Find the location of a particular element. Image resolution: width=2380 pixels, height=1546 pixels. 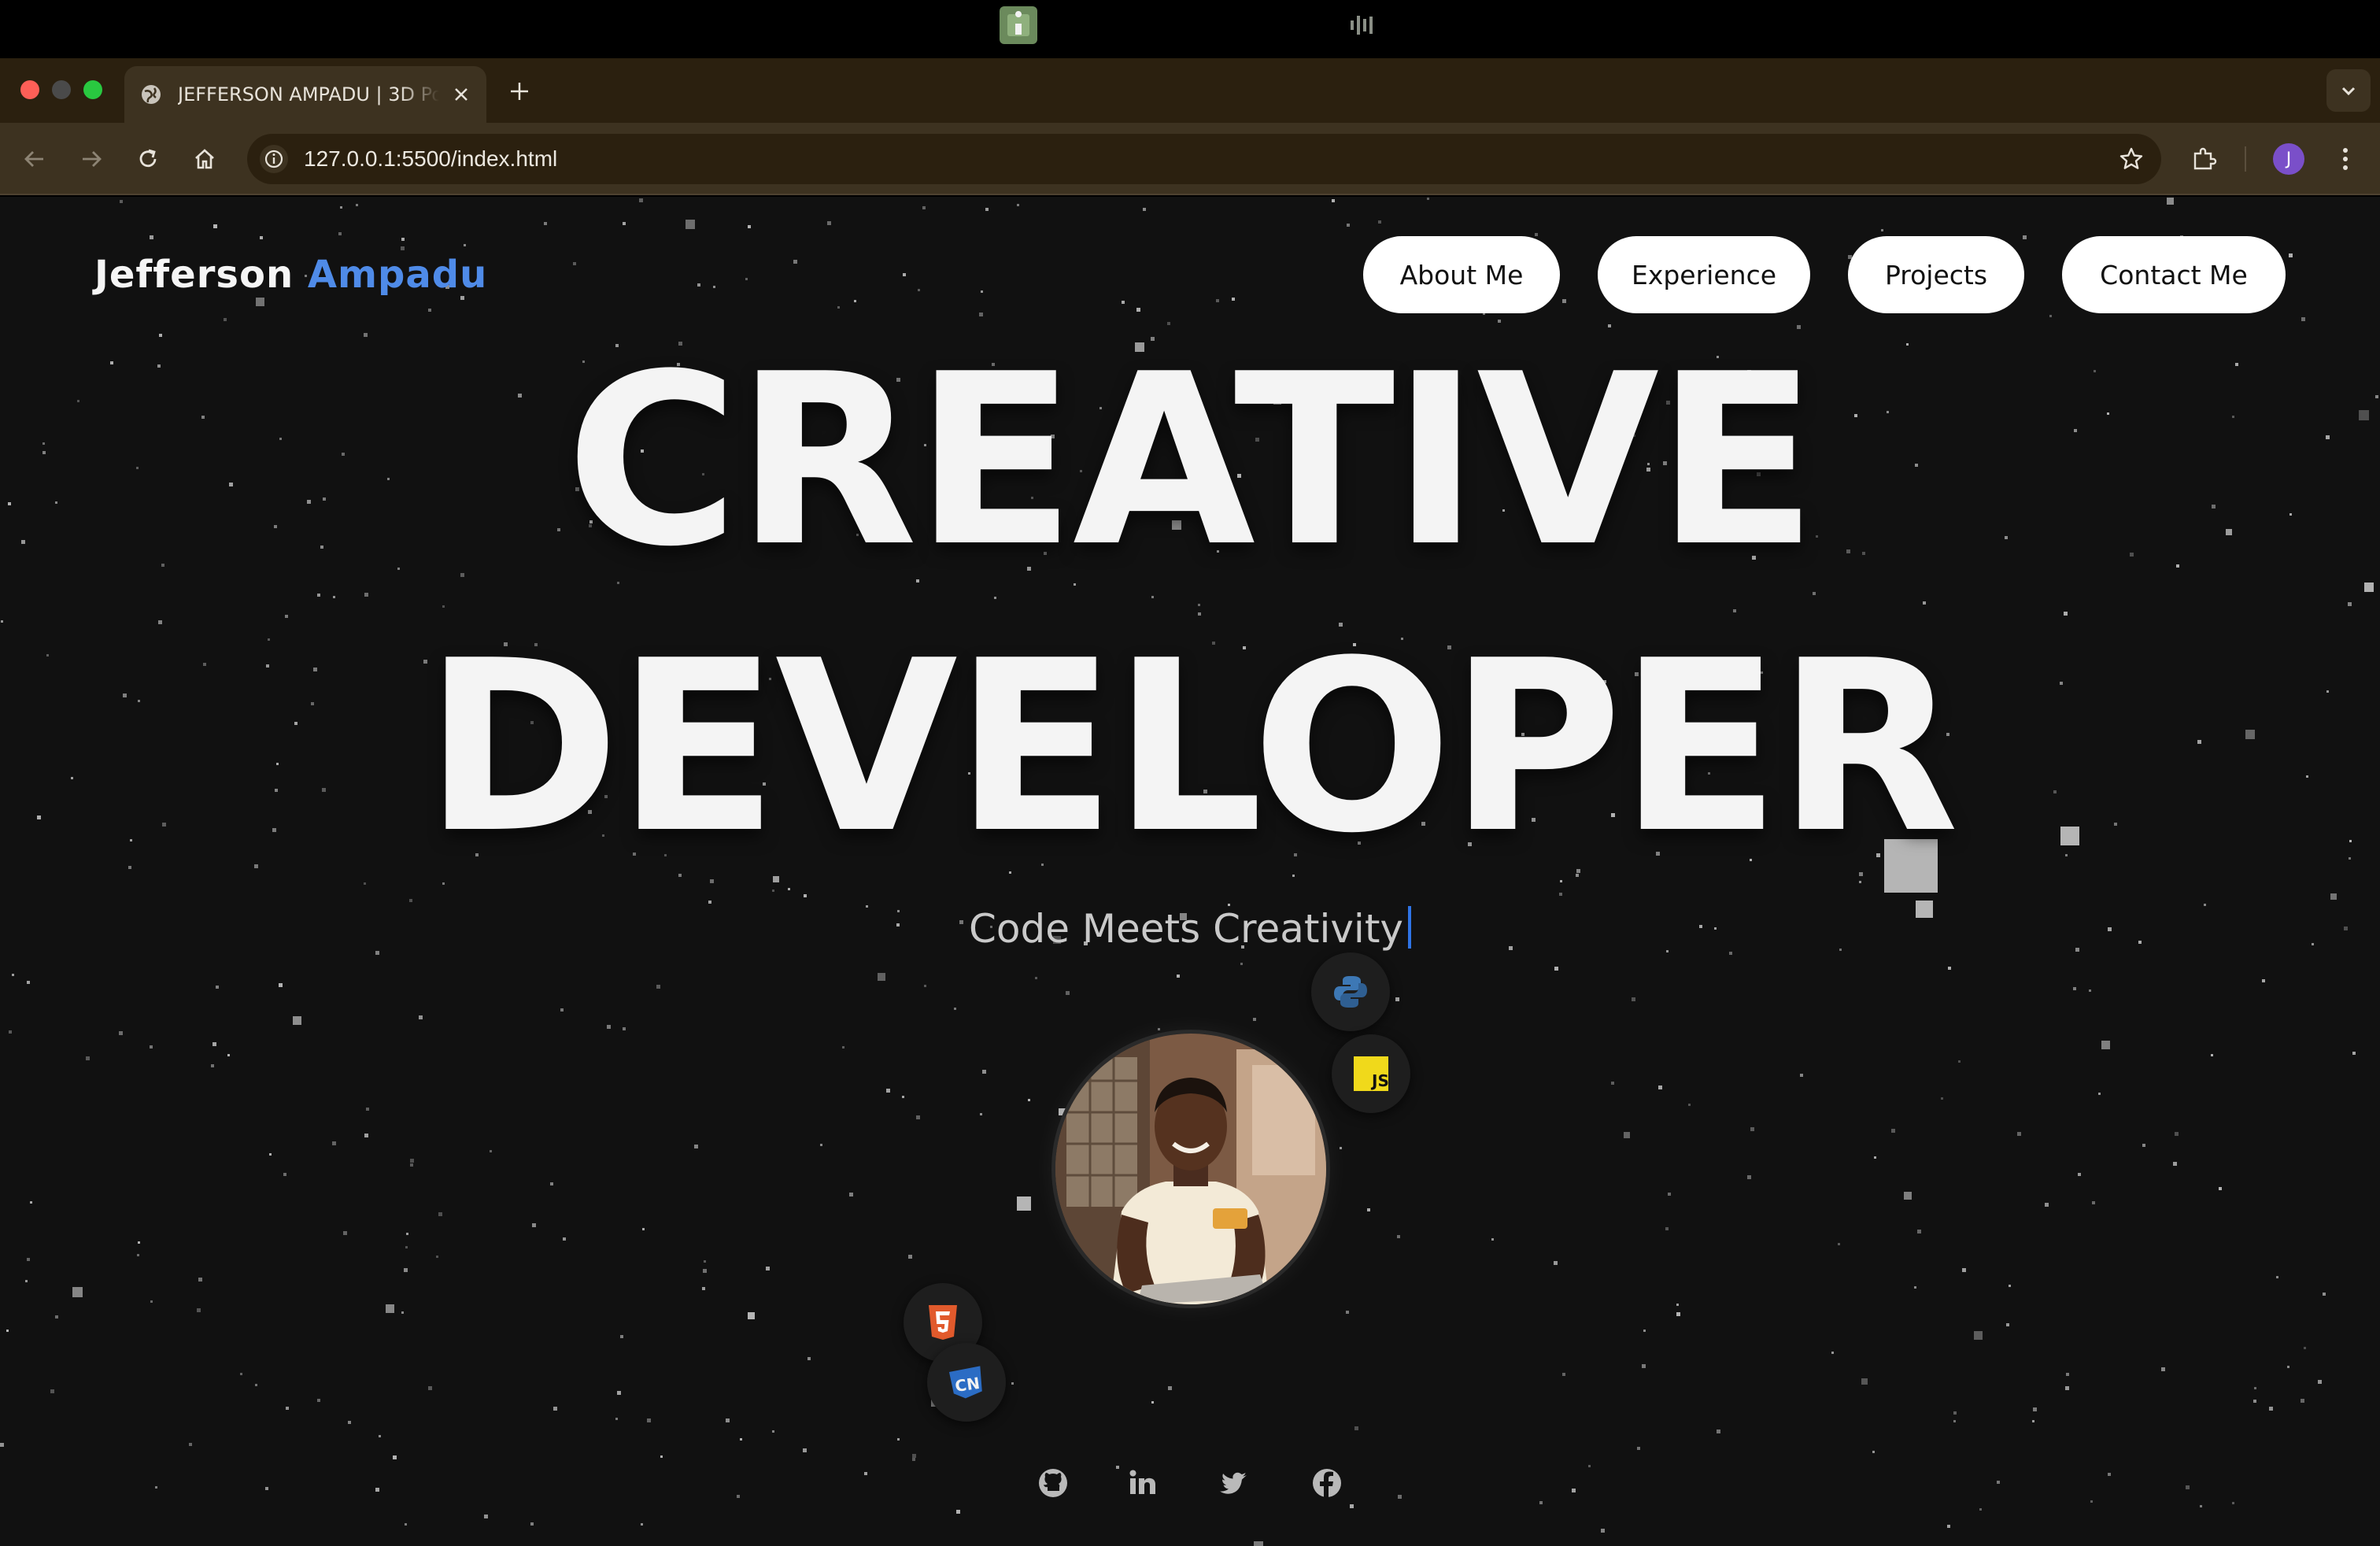

home-icon is located at coordinates (204, 159).